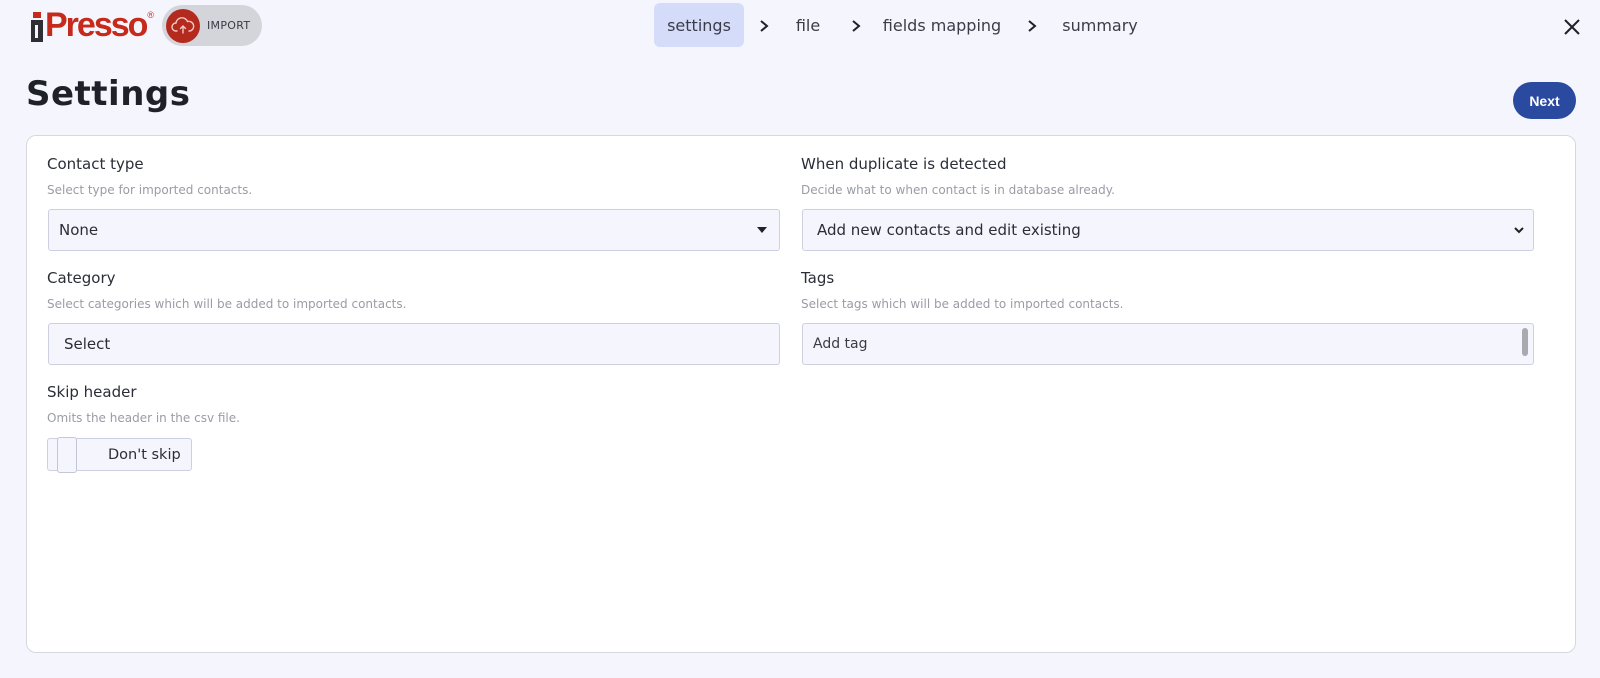 The width and height of the screenshot is (1600, 678). What do you see at coordinates (762, 230) in the screenshot?
I see `caret-down-icon` at bounding box center [762, 230].